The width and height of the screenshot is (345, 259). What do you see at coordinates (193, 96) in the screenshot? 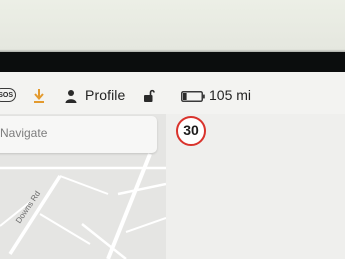
I see `battery-icon` at bounding box center [193, 96].